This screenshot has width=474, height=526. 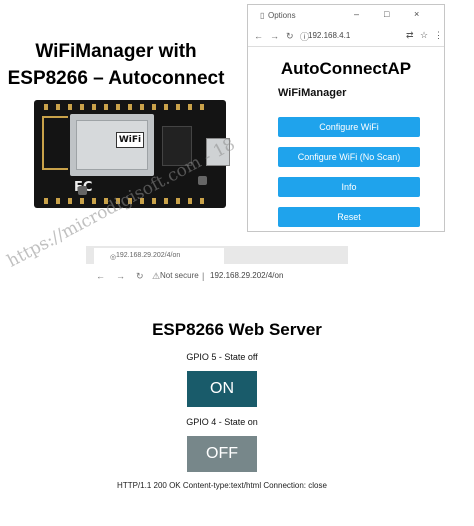 What do you see at coordinates (148, 255) in the screenshot?
I see `tab-title: 192.168.29.202/4/on` at bounding box center [148, 255].